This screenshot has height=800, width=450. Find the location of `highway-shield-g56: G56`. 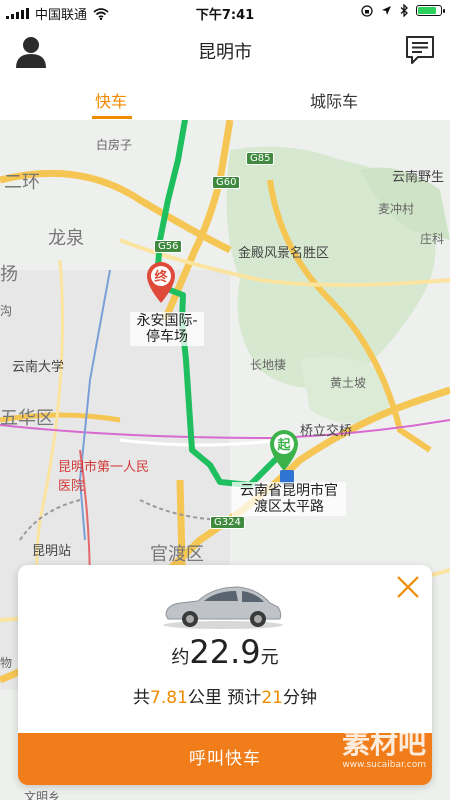

highway-shield-g56: G56 is located at coordinates (168, 246).